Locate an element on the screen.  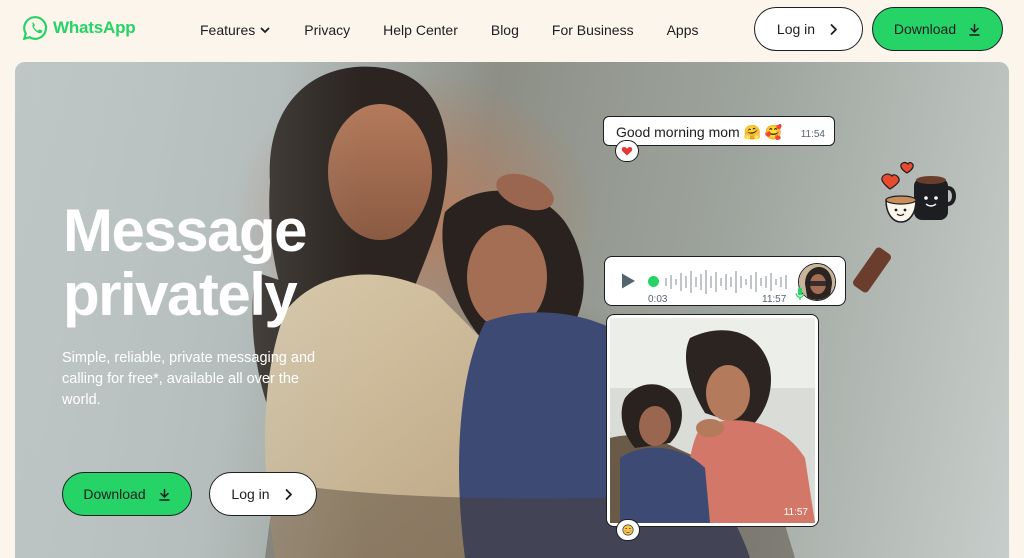
photo-timestamp: 11:57 is located at coordinates (795, 512).